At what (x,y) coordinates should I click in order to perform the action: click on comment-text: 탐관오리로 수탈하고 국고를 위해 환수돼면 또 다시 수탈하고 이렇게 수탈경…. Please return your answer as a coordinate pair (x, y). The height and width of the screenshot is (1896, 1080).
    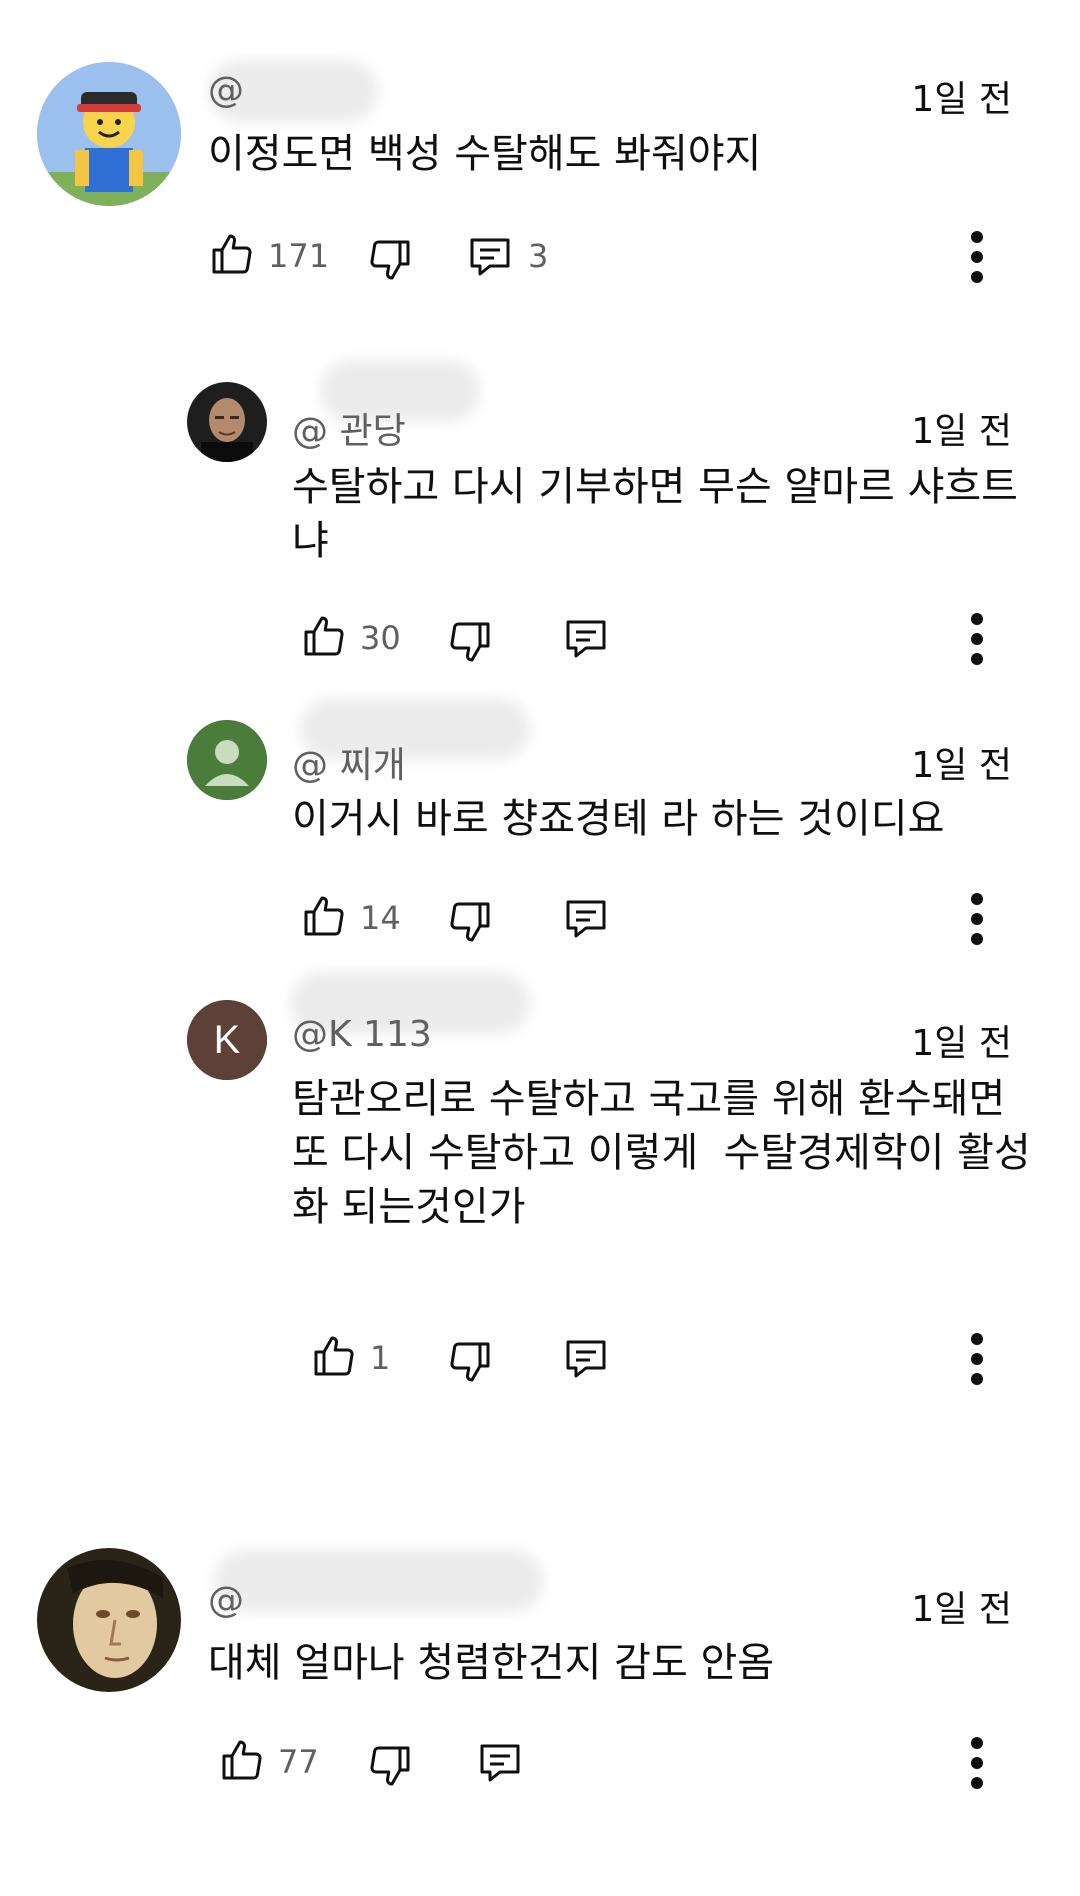
    Looking at the image, I should click on (661, 1153).